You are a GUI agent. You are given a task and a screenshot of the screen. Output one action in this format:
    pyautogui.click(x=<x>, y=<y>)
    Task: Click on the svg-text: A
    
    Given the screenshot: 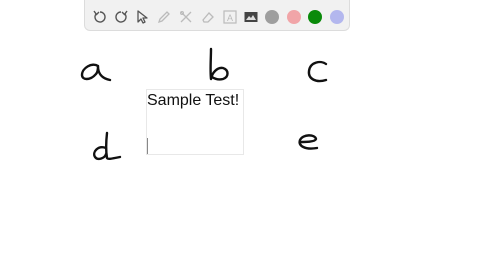 What is the action you would take?
    pyautogui.click(x=230, y=18)
    